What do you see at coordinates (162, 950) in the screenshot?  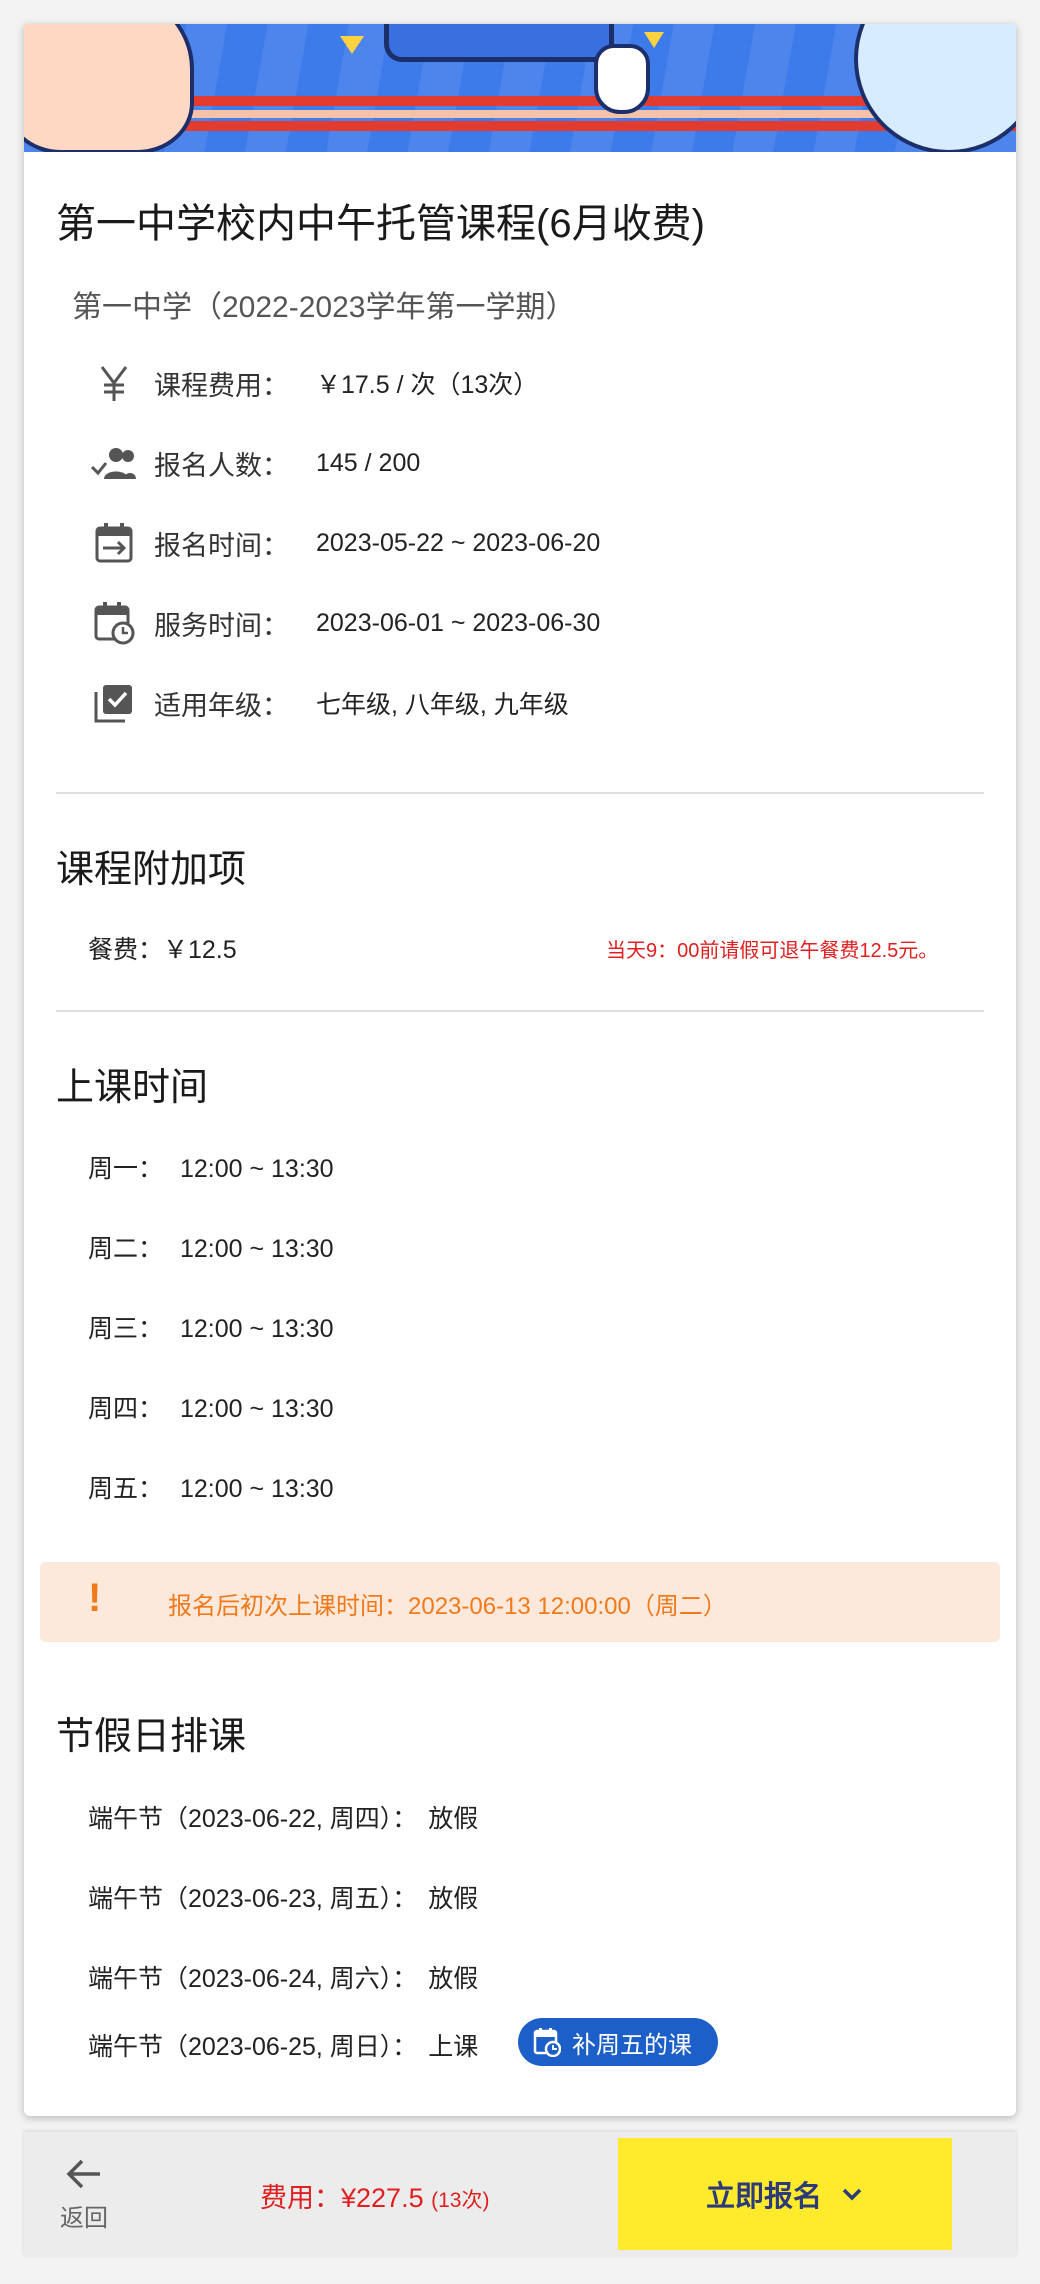 I see `meal-fee: 餐费：￥12.5` at bounding box center [162, 950].